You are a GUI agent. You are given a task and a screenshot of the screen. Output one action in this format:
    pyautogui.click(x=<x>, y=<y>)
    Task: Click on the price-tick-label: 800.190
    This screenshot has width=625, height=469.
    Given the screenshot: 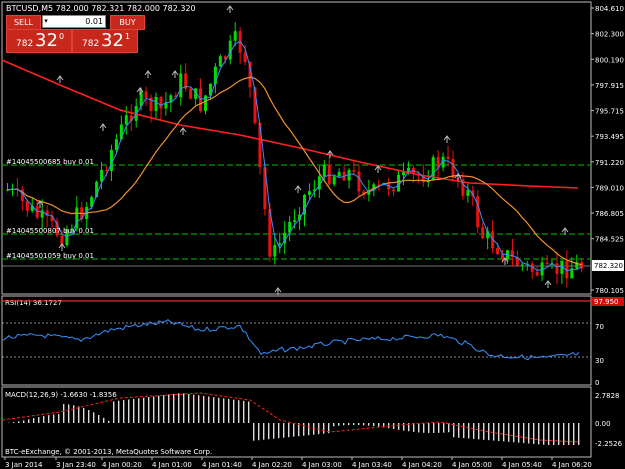 What is the action you would take?
    pyautogui.click(x=609, y=60)
    